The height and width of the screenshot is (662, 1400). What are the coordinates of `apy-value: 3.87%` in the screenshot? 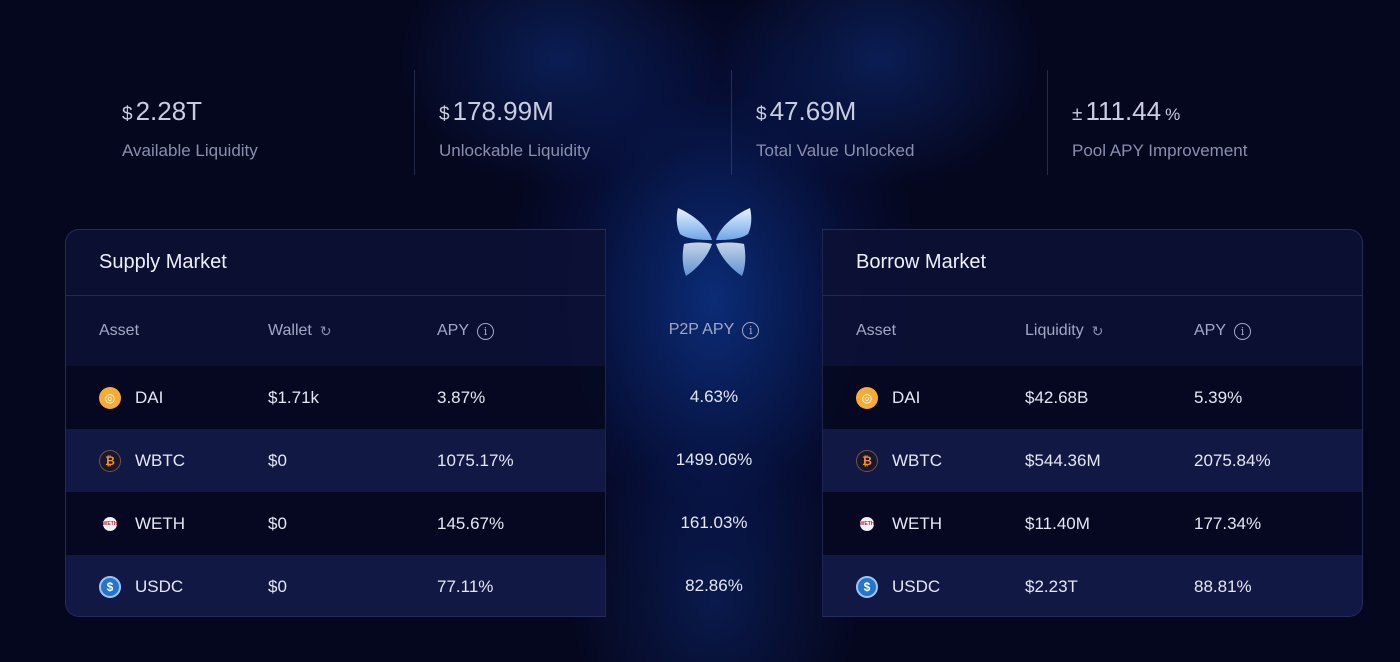 It's located at (461, 397).